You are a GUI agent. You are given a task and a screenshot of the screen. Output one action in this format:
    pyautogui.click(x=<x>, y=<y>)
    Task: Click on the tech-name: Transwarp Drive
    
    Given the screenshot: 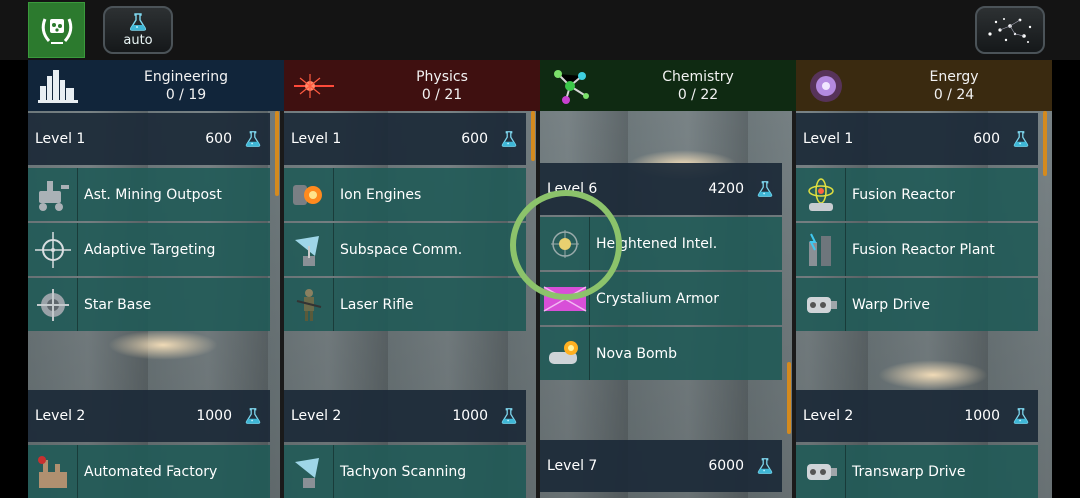 What is the action you would take?
    pyautogui.click(x=909, y=471)
    